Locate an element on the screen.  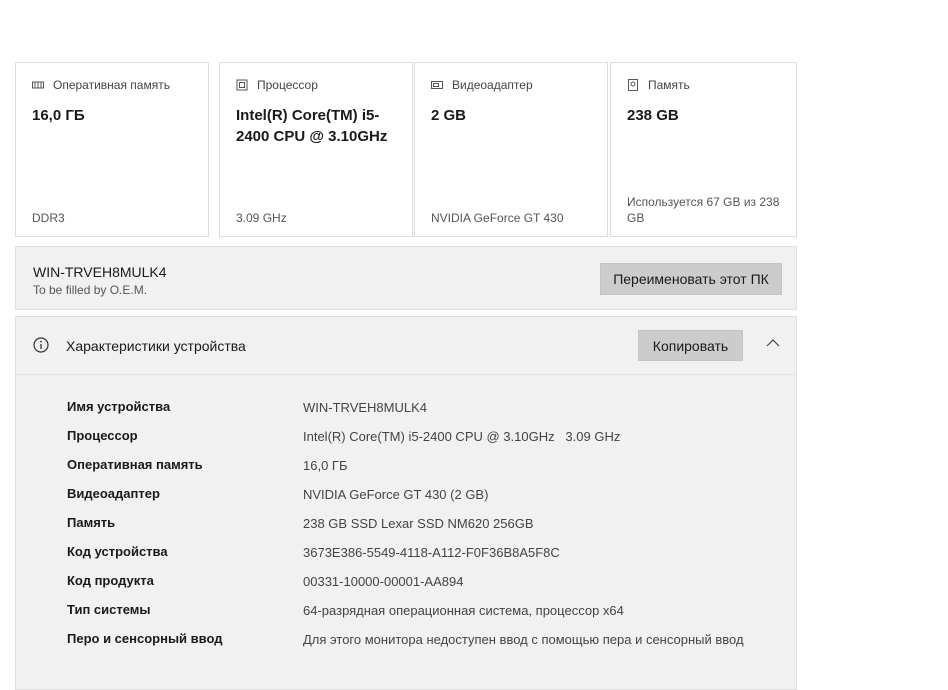
gpu-card: Видеоадаптер 2 GB NVIDIA GeForce GT 430 is located at coordinates (511, 149).